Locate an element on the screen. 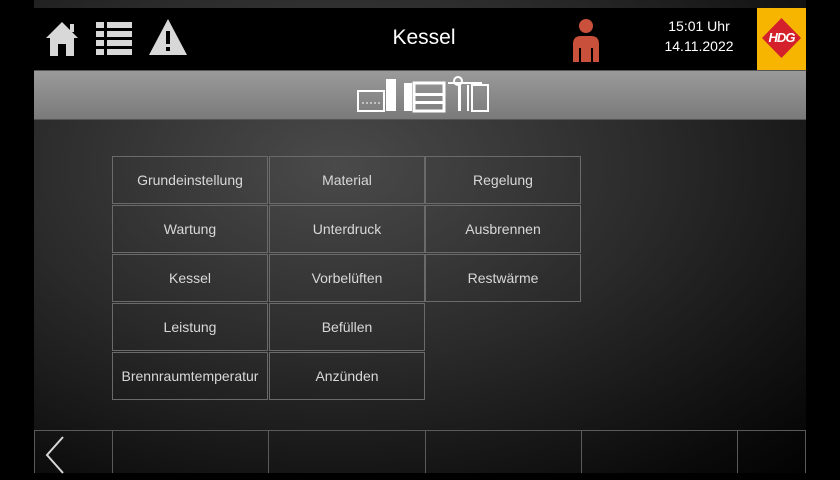  frame-right is located at coordinates (823, 236).